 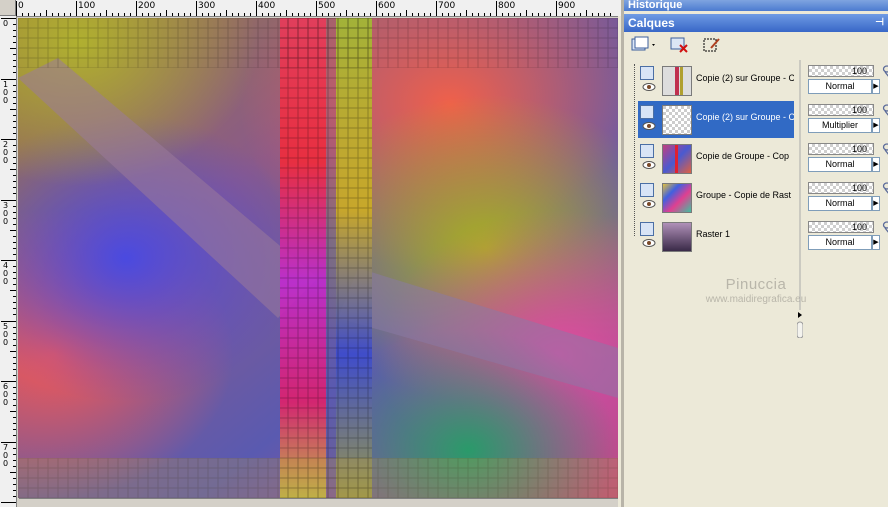 What do you see at coordinates (712, 45) in the screenshot?
I see `edit-icon` at bounding box center [712, 45].